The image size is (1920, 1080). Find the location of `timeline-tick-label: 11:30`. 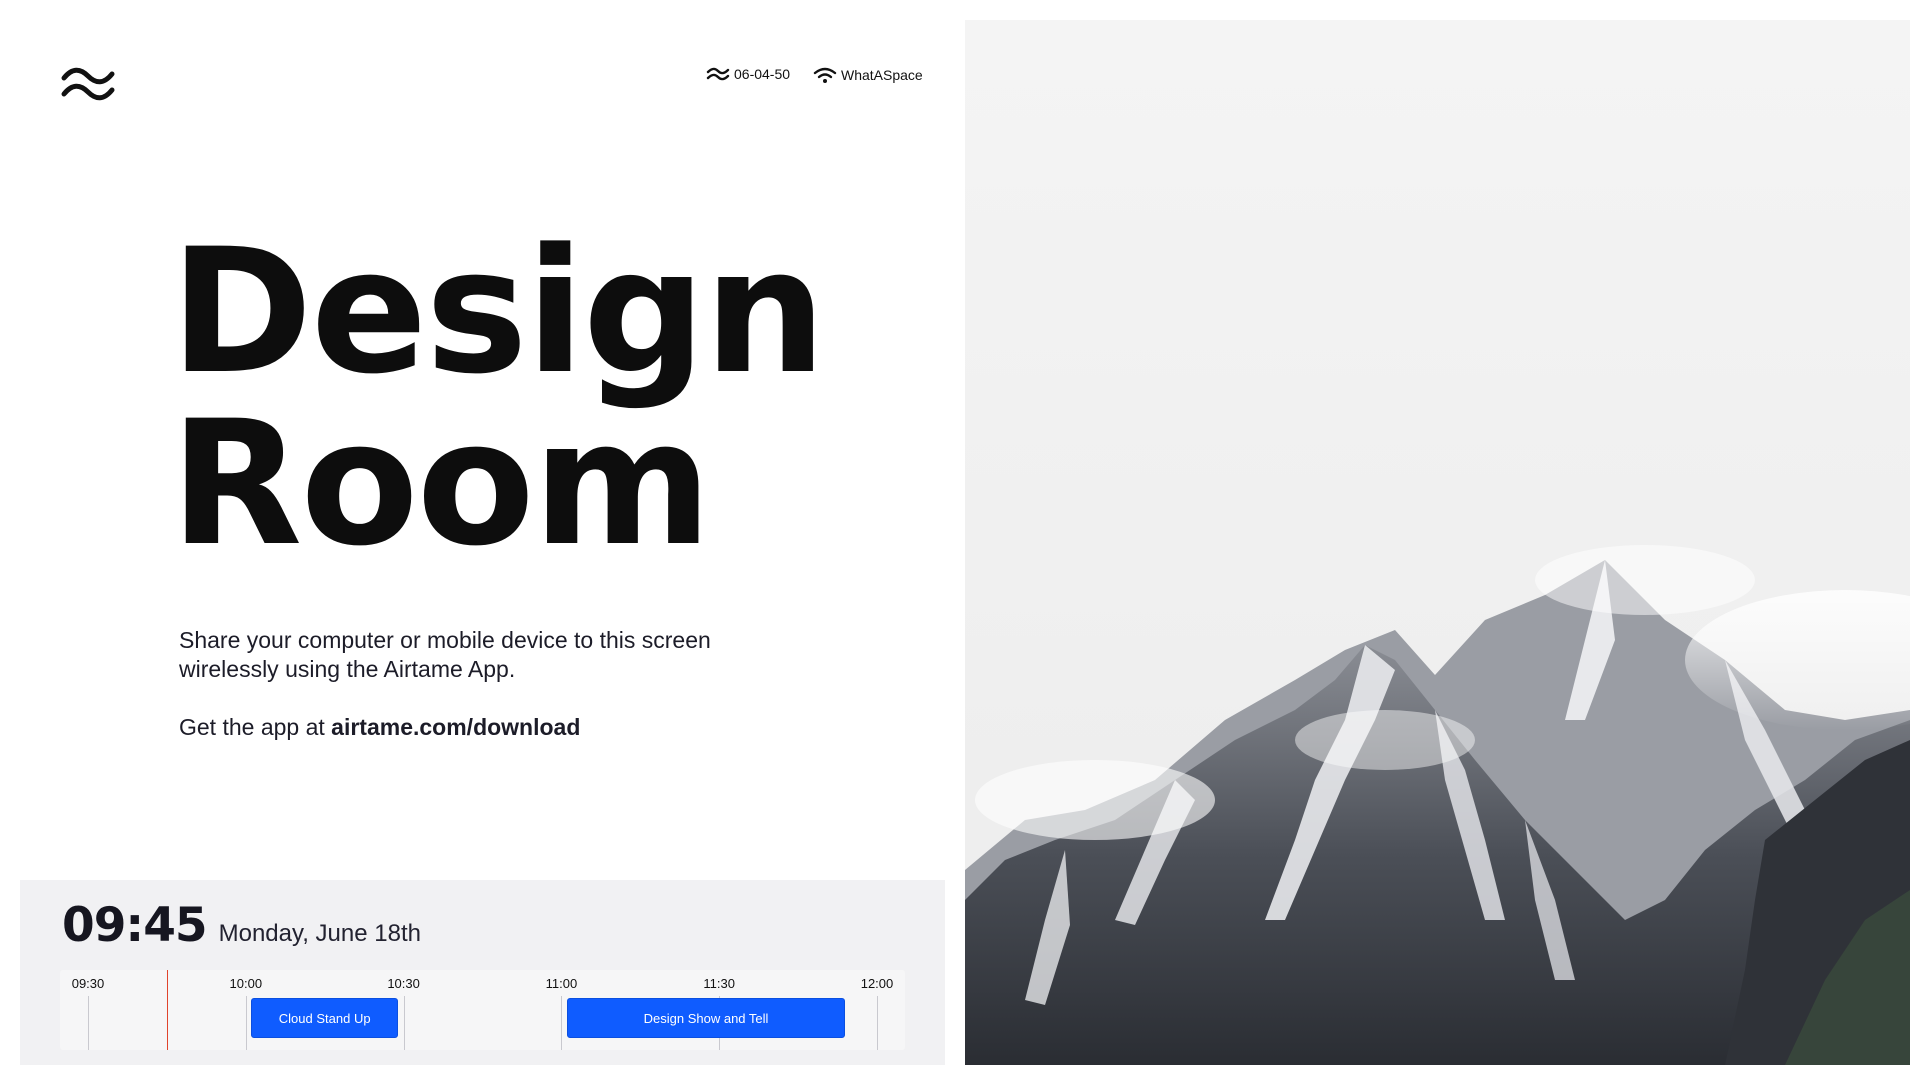

timeline-tick-label: 11:30 is located at coordinates (719, 983).